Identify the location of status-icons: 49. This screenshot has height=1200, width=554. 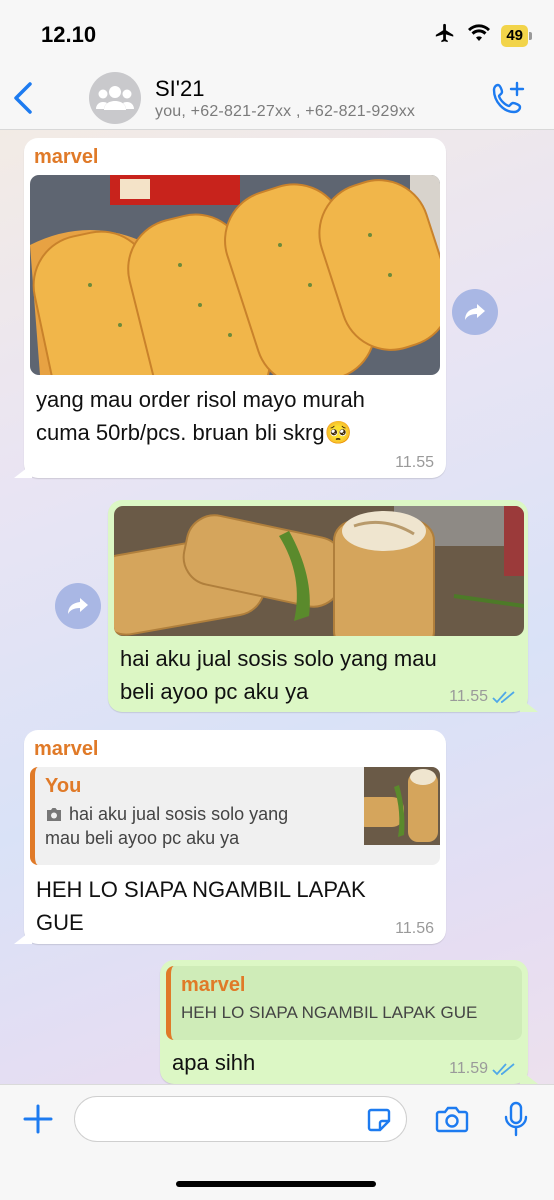
(482, 35).